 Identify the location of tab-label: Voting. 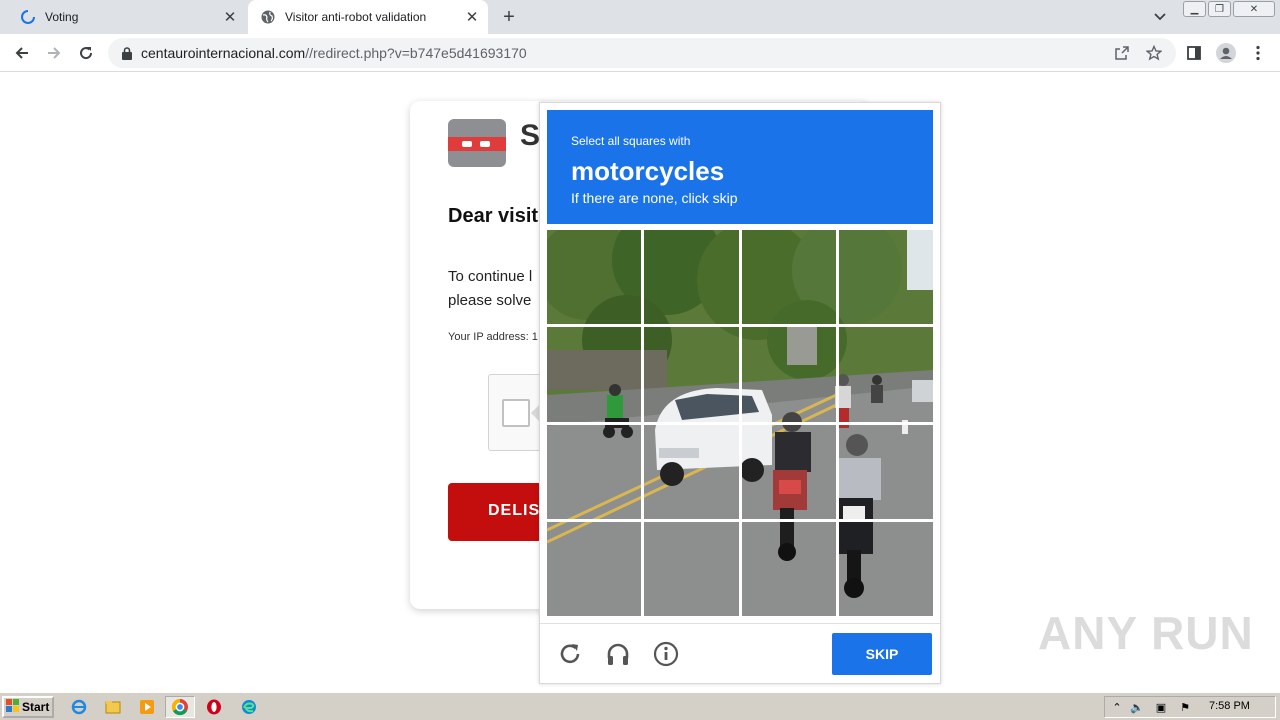
(62, 17).